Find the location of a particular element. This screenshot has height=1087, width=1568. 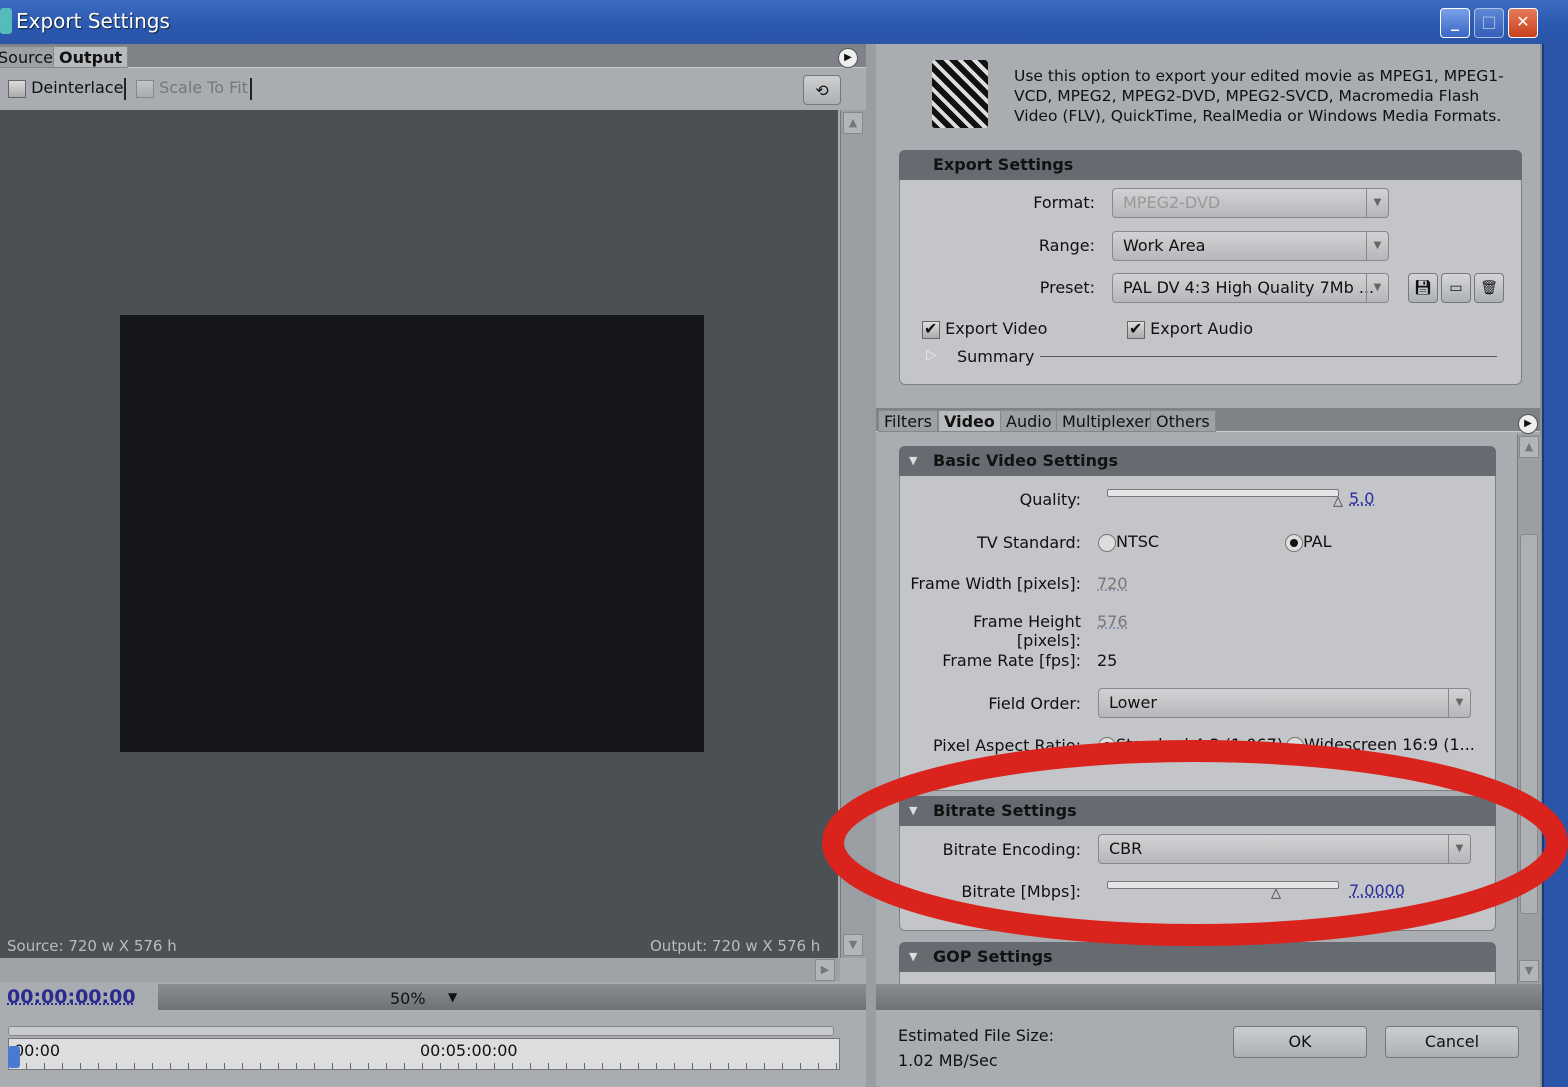

timeline-start: 00:00 is located at coordinates (37, 1050).